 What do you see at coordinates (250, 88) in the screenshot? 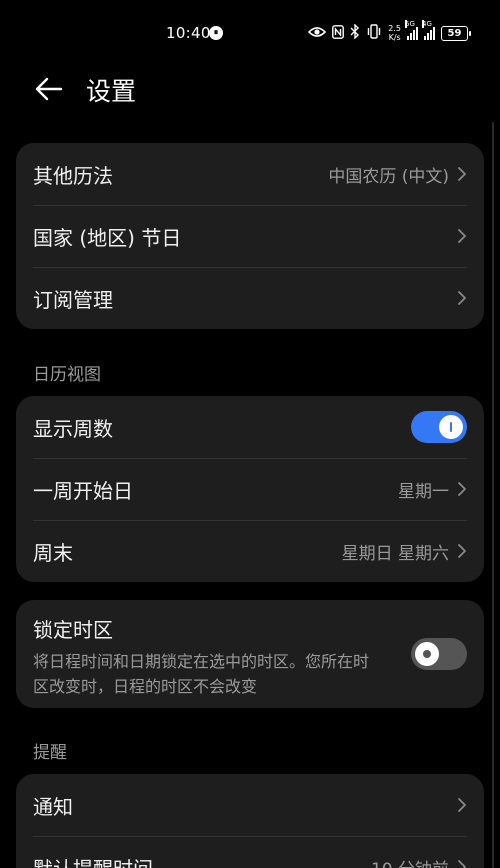
I see `app-header: 设置` at bounding box center [250, 88].